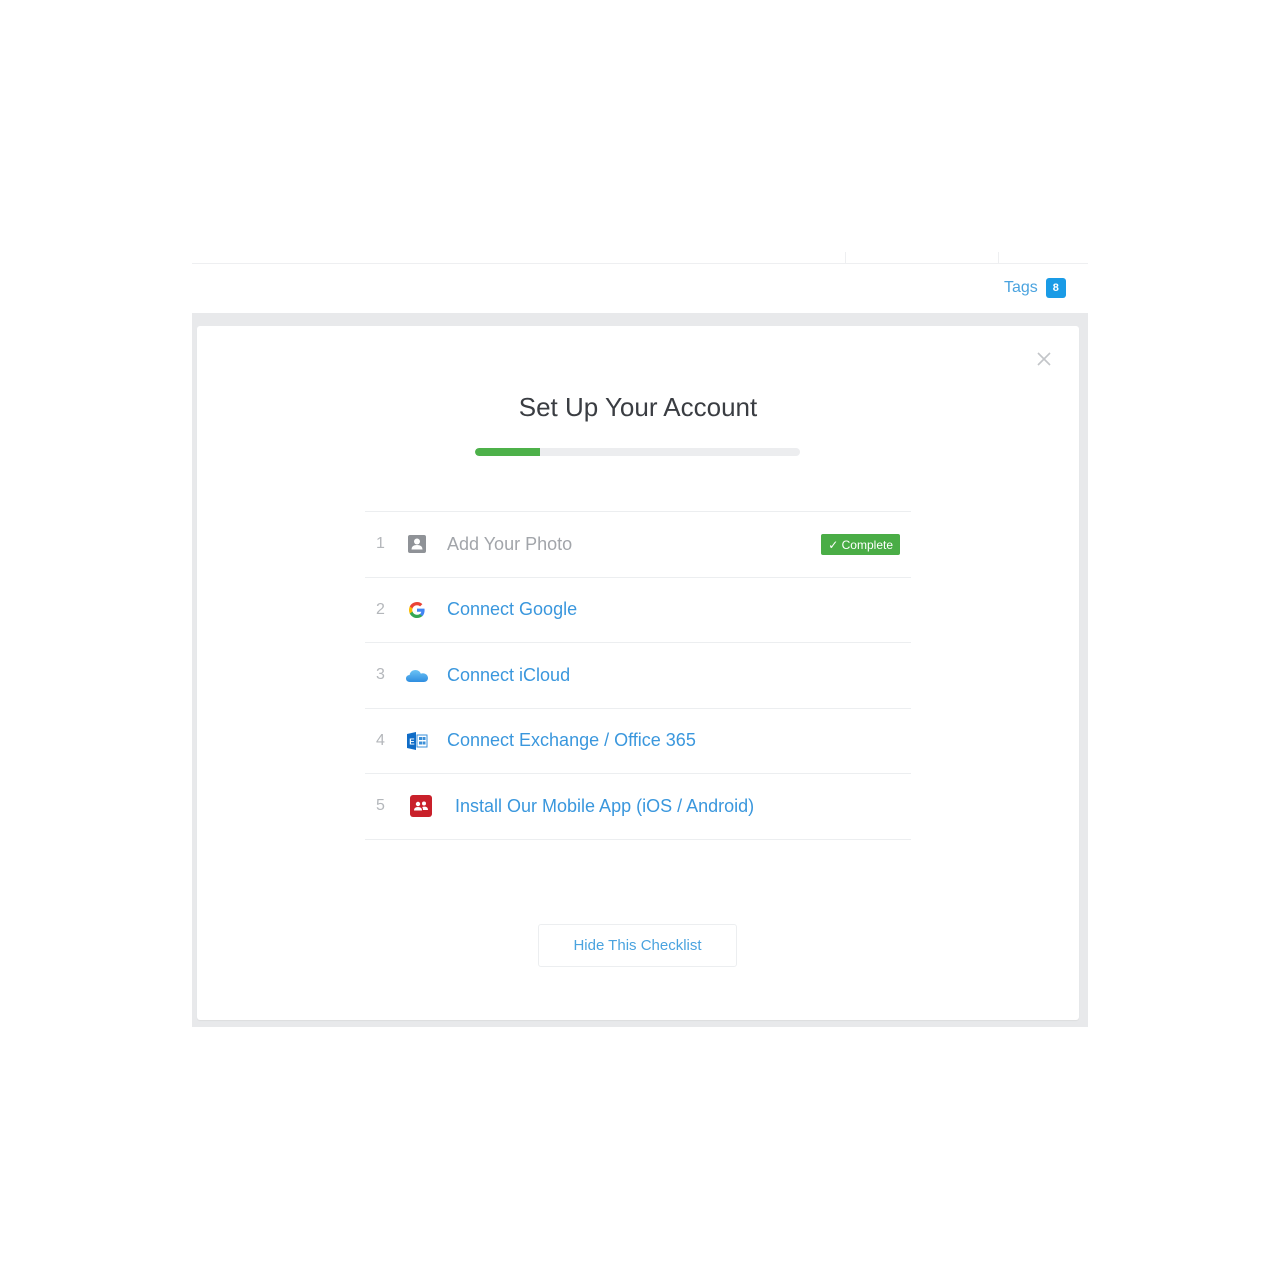  I want to click on checklist-item-install-mobile-app: 5 Install Our Mobile App (iOS / Android), so click(638, 807).